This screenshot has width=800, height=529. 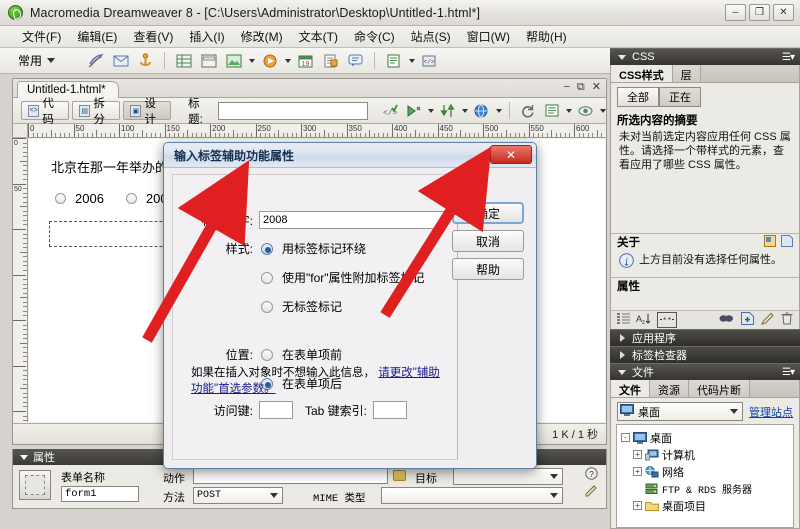 What do you see at coordinates (591, 493) in the screenshot?
I see `quick-tag-editor-icon` at bounding box center [591, 493].